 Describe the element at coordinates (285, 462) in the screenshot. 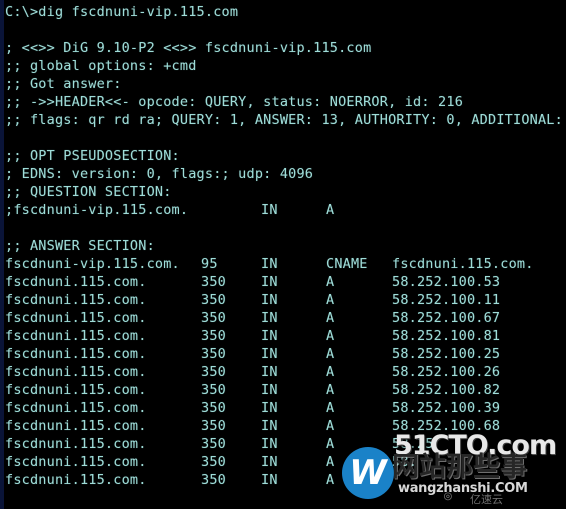

I see `answer-row: fscdnuni.115.com. 350 IN A 58.` at that location.